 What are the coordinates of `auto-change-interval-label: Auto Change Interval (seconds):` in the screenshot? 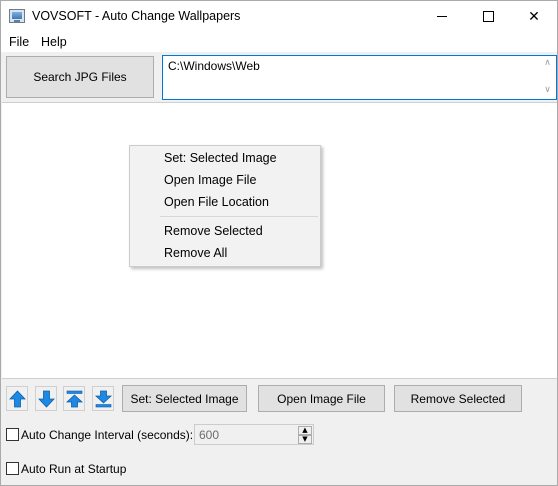 It's located at (107, 435).